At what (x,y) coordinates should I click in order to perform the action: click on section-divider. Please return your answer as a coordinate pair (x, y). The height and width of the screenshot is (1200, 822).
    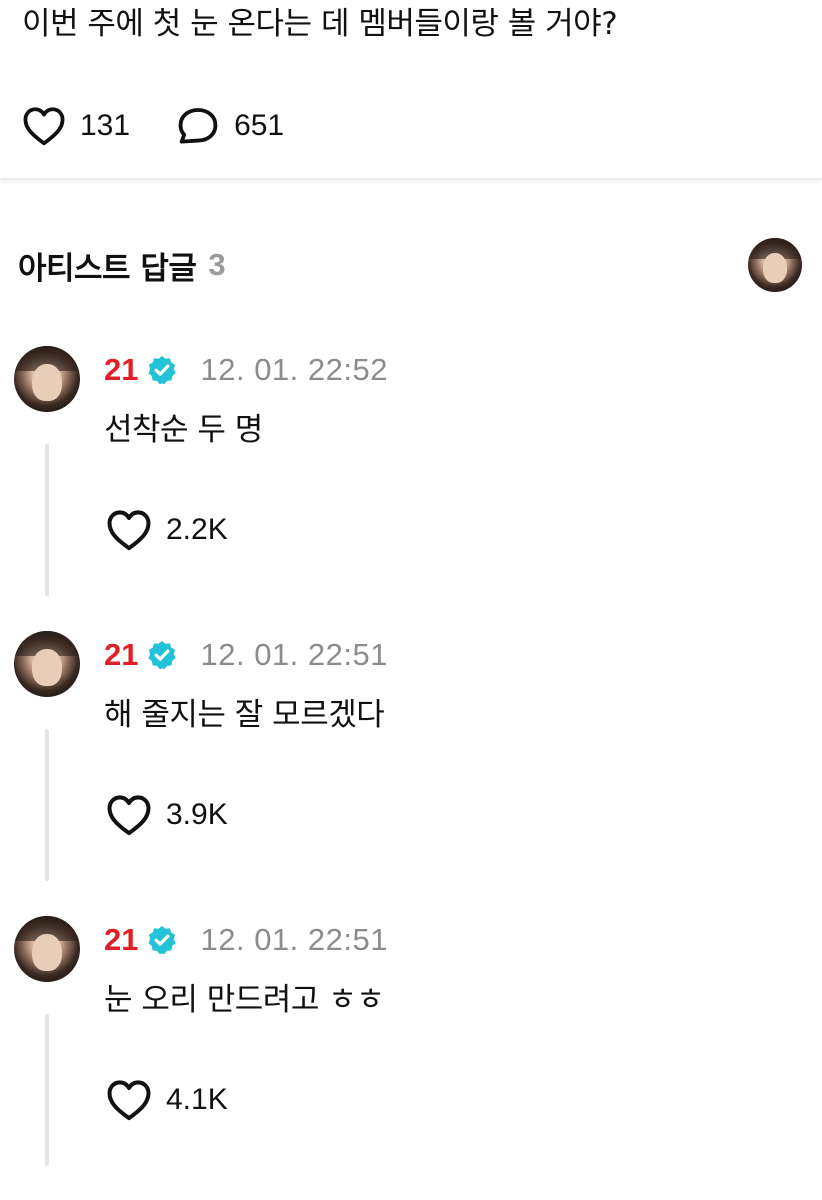
    Looking at the image, I should click on (411, 182).